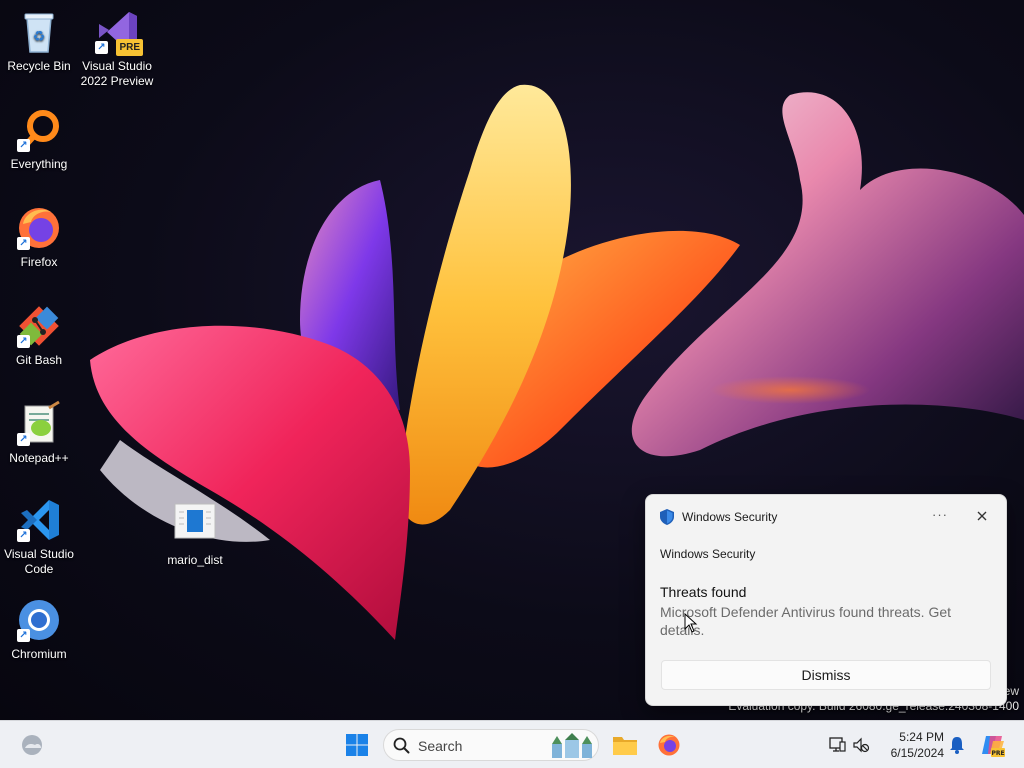  I want to click on desktop-icon-label: Recycle Bin, so click(39, 66).